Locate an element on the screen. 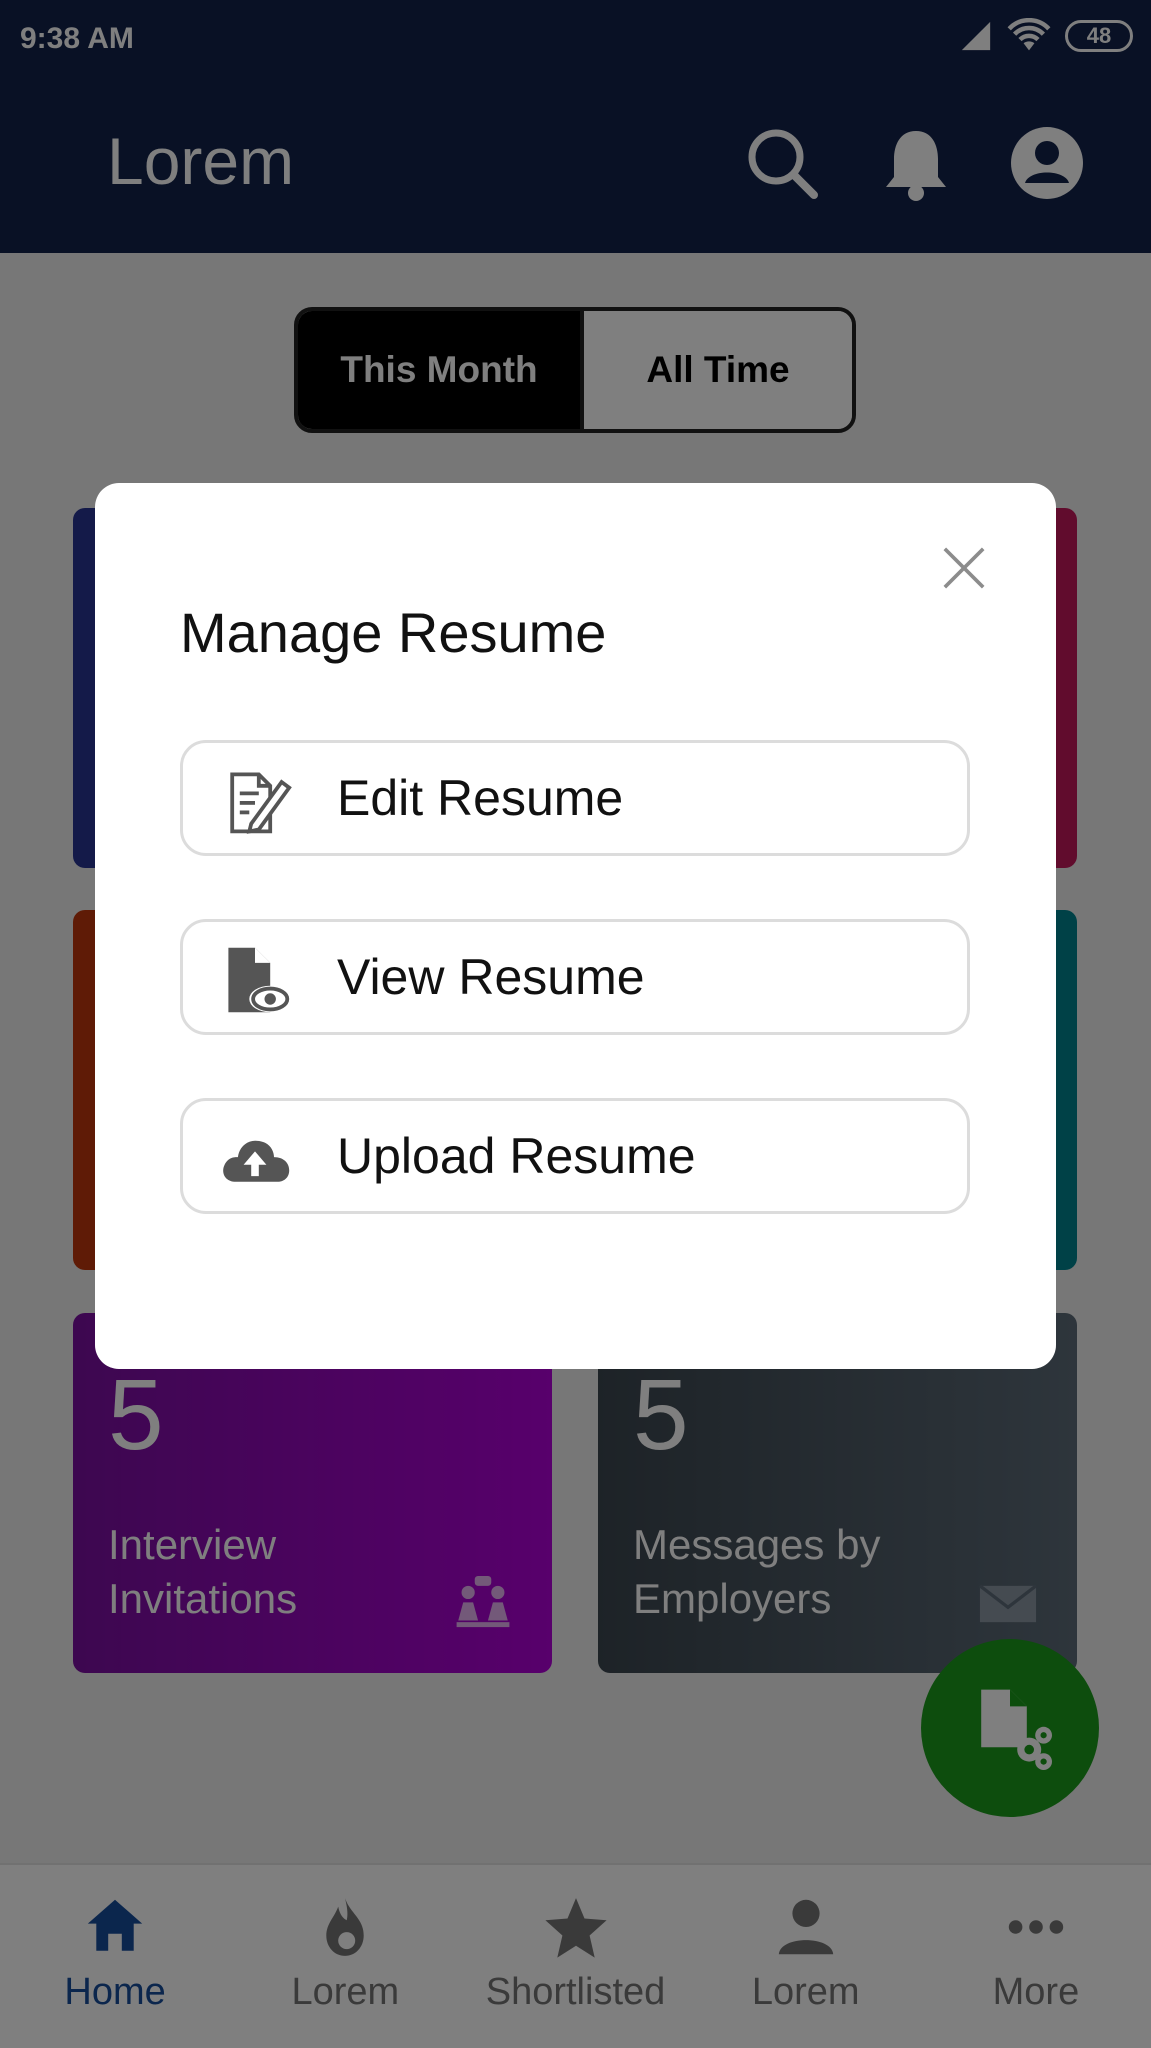  close-icon is located at coordinates (964, 568).